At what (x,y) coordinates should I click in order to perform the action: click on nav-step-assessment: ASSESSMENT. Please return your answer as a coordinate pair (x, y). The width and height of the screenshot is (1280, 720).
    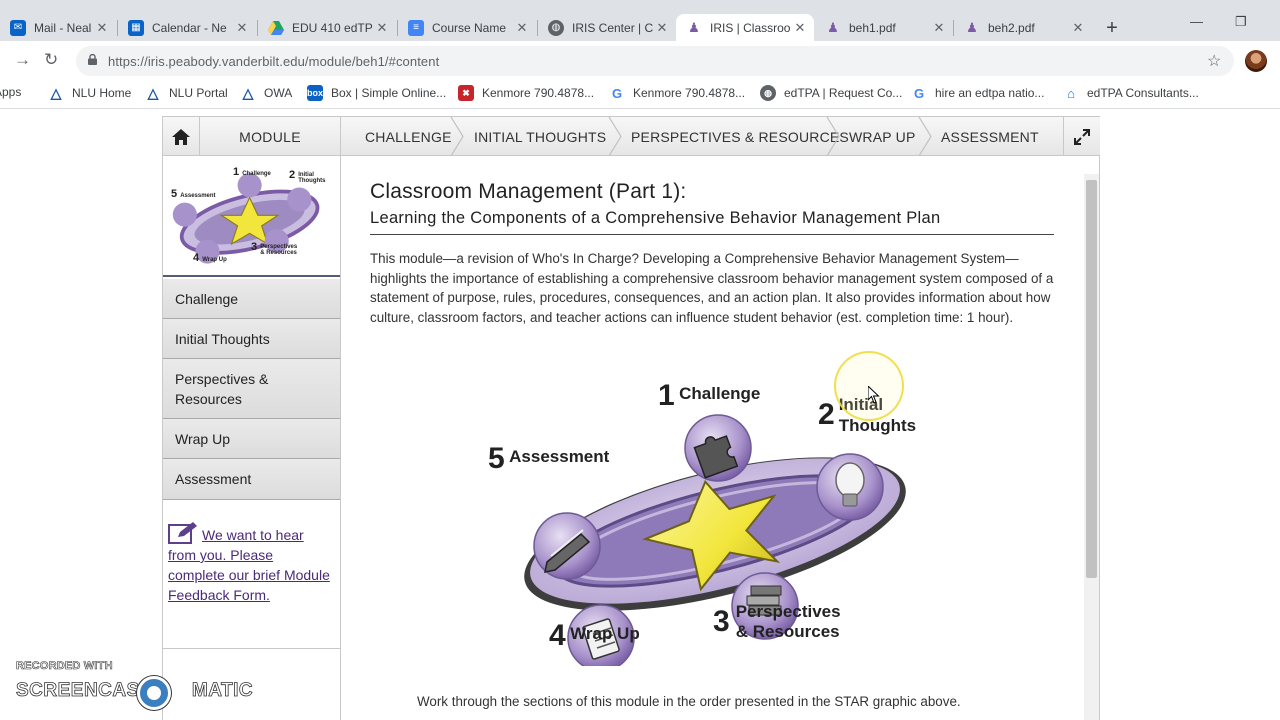
    Looking at the image, I should click on (990, 136).